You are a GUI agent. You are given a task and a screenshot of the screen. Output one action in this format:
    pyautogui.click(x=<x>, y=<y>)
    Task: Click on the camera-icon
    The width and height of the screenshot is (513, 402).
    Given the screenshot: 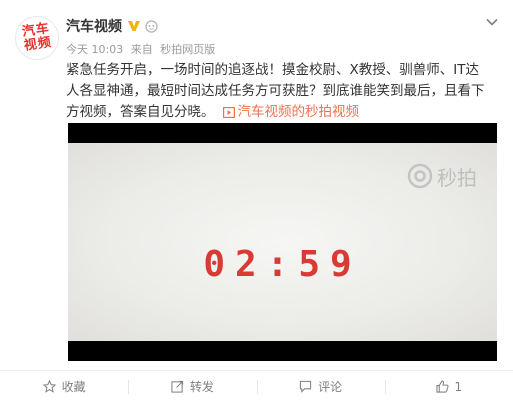 What is the action you would take?
    pyautogui.click(x=420, y=176)
    